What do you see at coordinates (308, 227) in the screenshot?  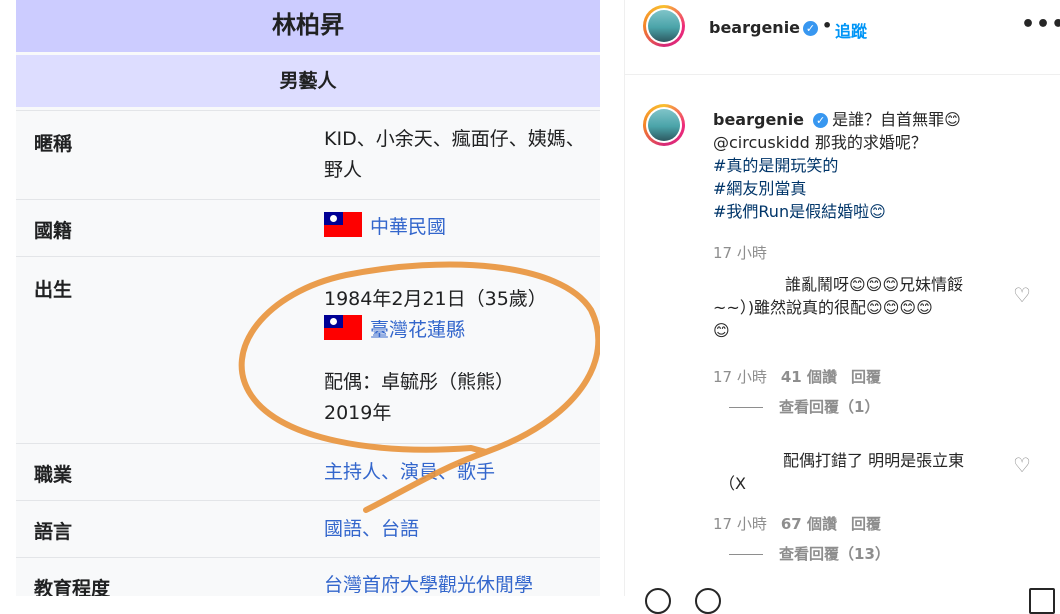 I see `infobox-row-nationality: 國籍 中華民國` at bounding box center [308, 227].